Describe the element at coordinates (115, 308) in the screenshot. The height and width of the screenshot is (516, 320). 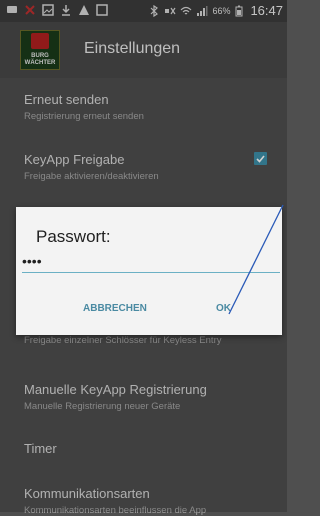
I see `cancel-button: ABBRECHEN` at that location.